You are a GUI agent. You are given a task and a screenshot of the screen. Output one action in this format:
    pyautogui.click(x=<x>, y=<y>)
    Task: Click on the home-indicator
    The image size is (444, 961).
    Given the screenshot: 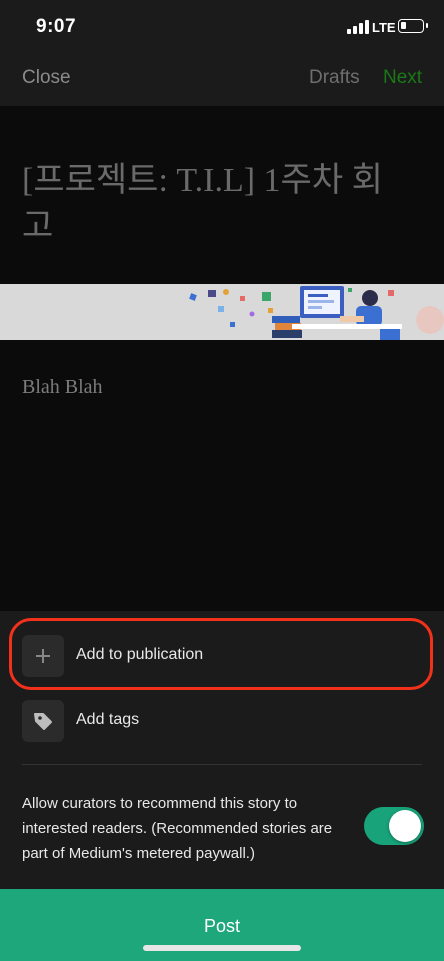 What is the action you would take?
    pyautogui.click(x=222, y=948)
    